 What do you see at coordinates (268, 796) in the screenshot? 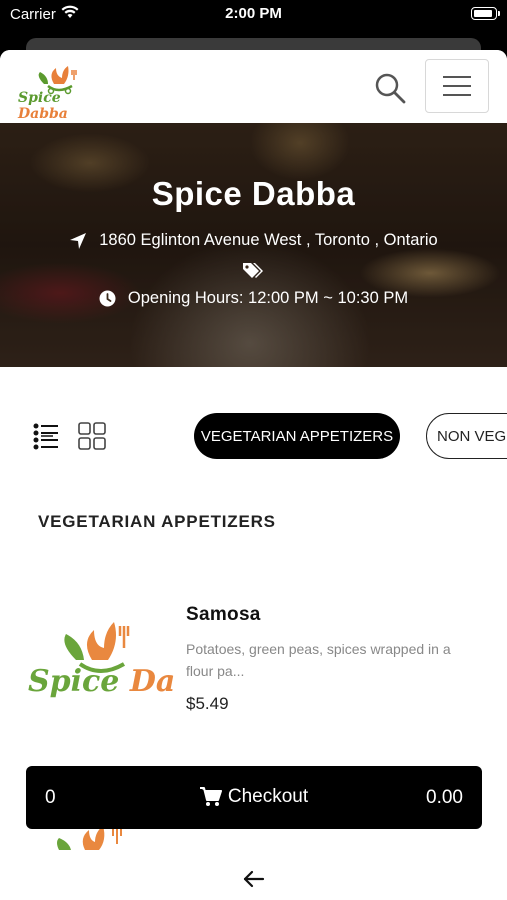
I see `checkout-label: Checkout` at bounding box center [268, 796].